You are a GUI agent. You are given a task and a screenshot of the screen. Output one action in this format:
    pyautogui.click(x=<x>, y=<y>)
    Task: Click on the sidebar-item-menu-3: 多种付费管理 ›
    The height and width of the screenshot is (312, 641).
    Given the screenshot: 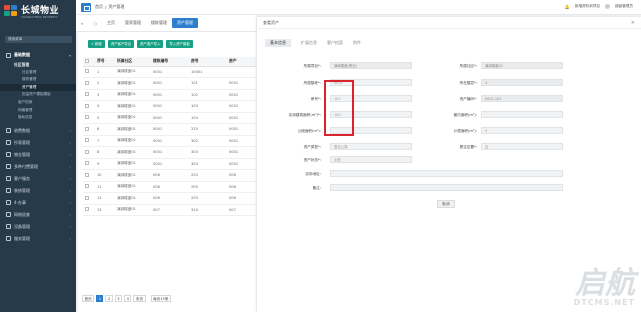 What is the action you would take?
    pyautogui.click(x=38, y=167)
    